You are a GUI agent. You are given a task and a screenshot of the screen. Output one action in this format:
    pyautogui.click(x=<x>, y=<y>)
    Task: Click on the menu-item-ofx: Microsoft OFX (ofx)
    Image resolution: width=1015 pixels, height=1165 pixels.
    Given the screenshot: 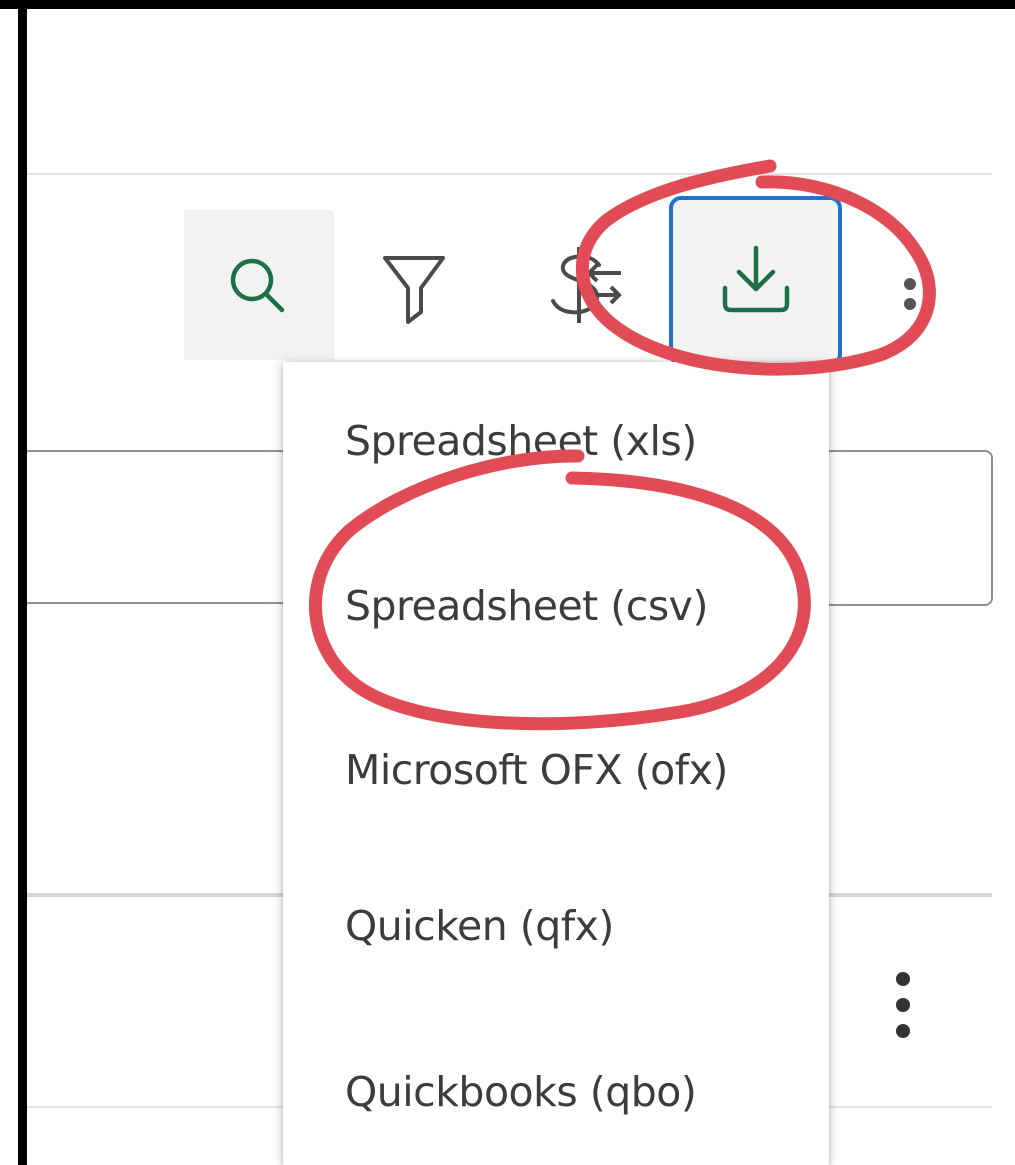 What is the action you would take?
    pyautogui.click(x=536, y=770)
    